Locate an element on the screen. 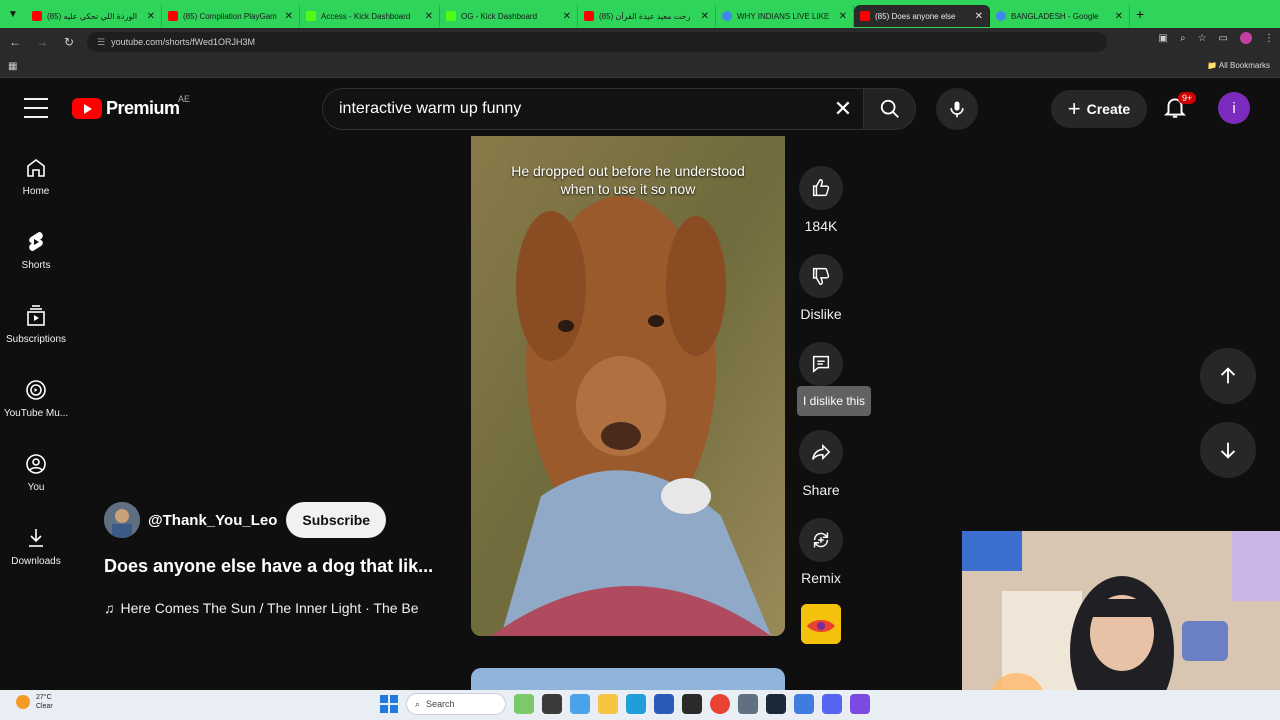  weather-widget: 27°C Clear is located at coordinates (34, 702).